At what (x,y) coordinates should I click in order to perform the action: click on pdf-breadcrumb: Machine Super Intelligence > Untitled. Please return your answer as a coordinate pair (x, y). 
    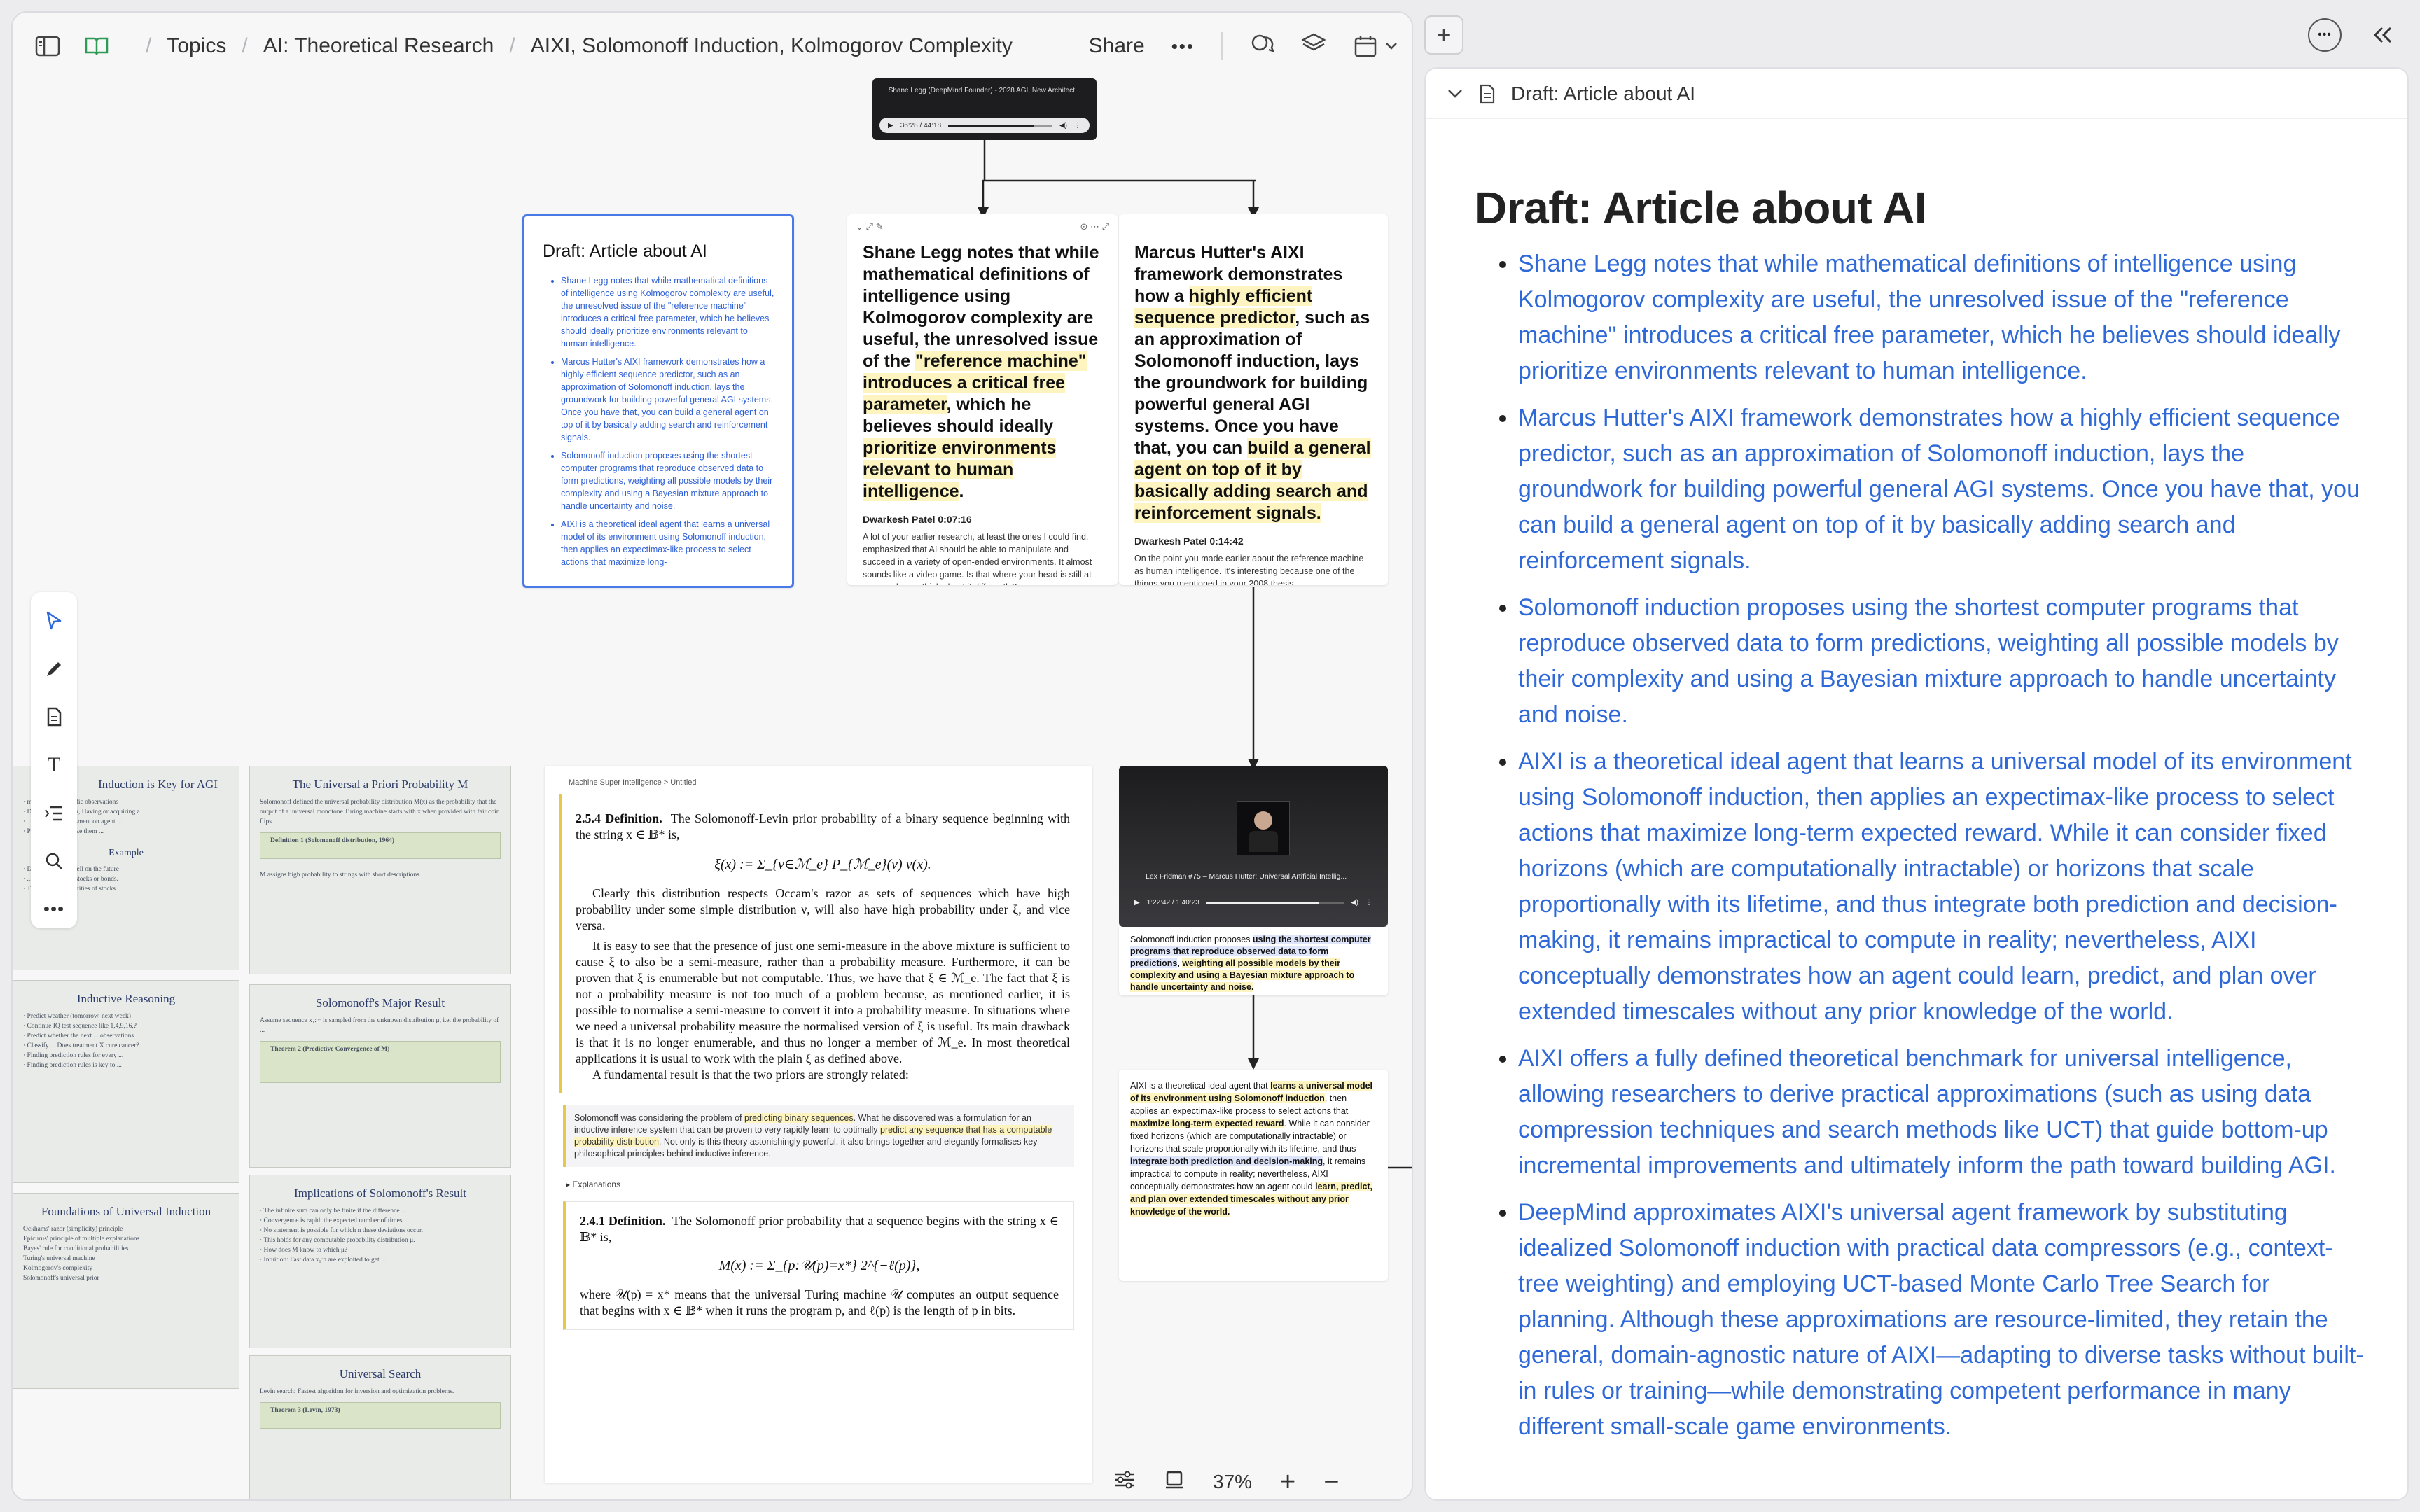
    Looking at the image, I should click on (830, 782).